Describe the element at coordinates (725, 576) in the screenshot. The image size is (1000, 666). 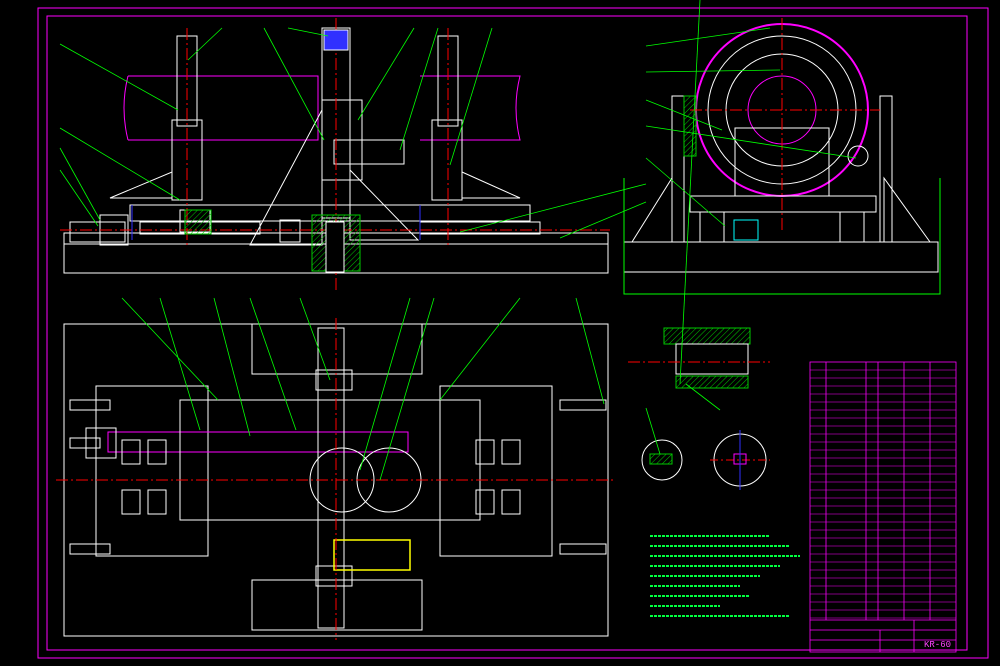
I see `technical-notes` at that location.